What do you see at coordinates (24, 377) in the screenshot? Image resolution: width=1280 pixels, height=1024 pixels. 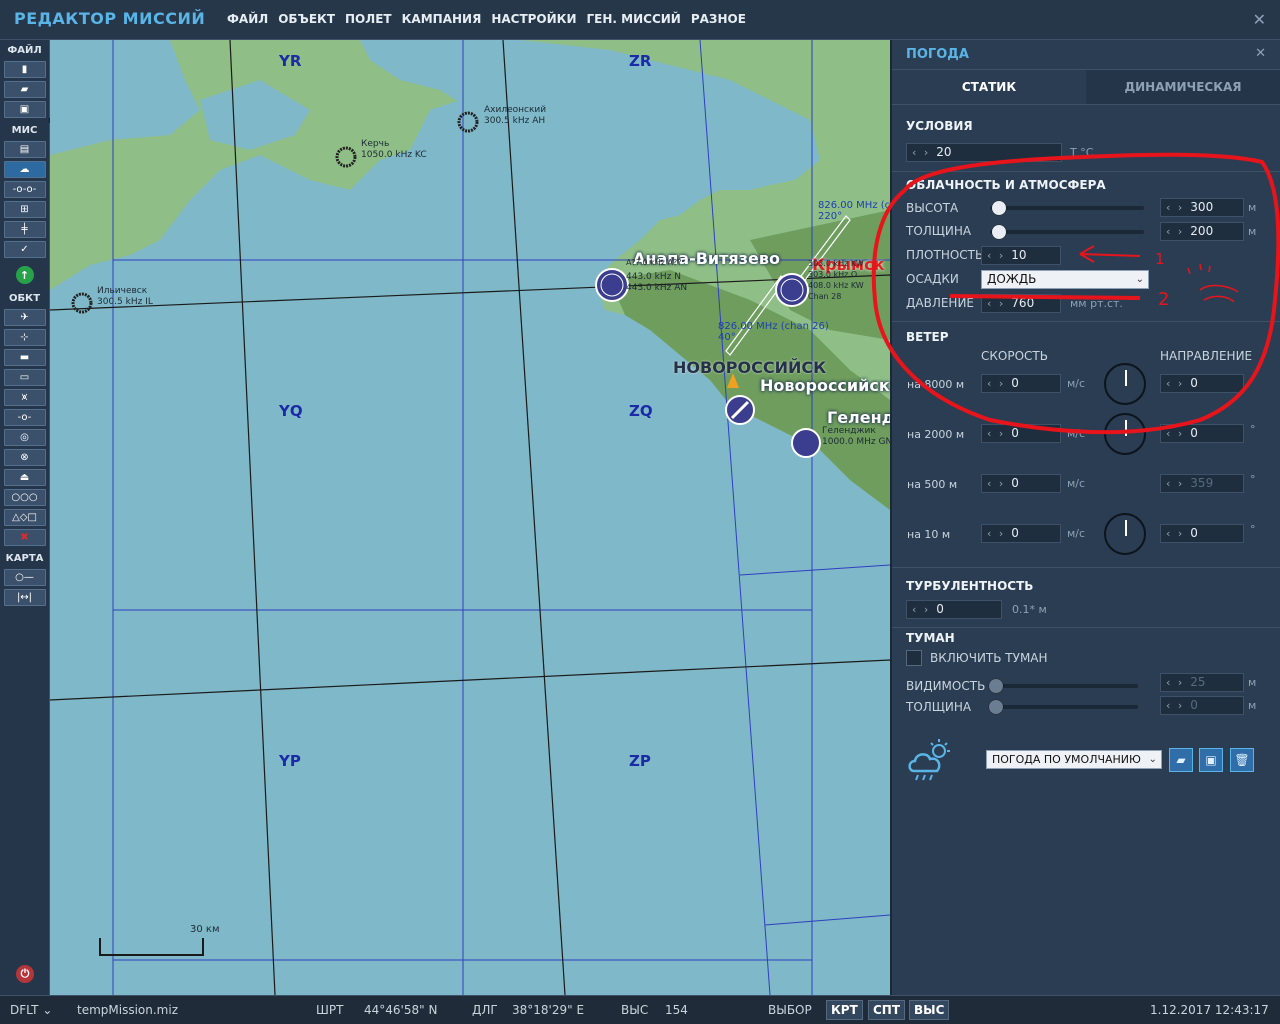 I see `vehicle-icon: ▭` at bounding box center [24, 377].